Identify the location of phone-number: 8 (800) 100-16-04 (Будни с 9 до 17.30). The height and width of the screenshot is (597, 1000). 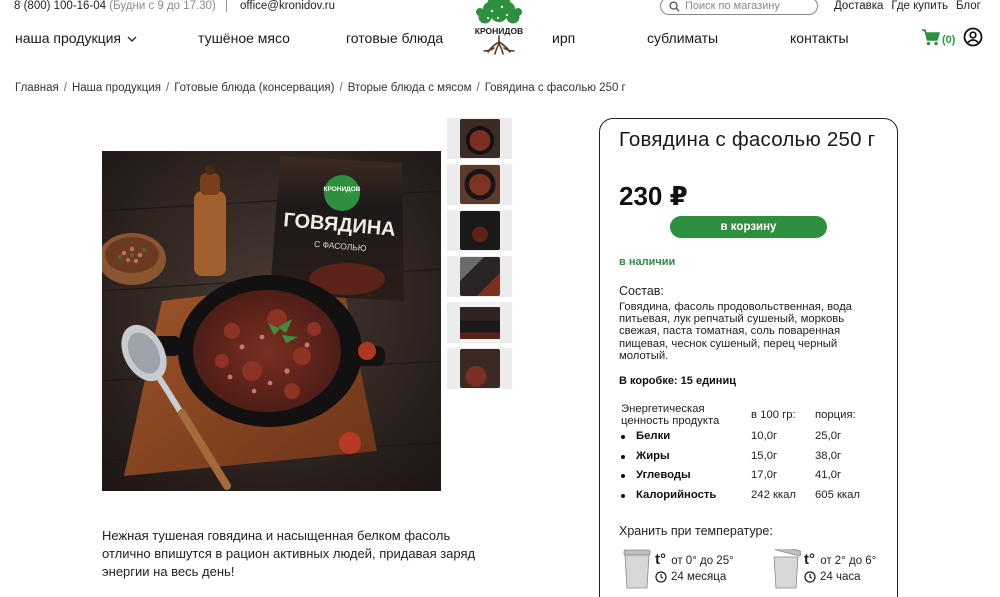
(115, 6).